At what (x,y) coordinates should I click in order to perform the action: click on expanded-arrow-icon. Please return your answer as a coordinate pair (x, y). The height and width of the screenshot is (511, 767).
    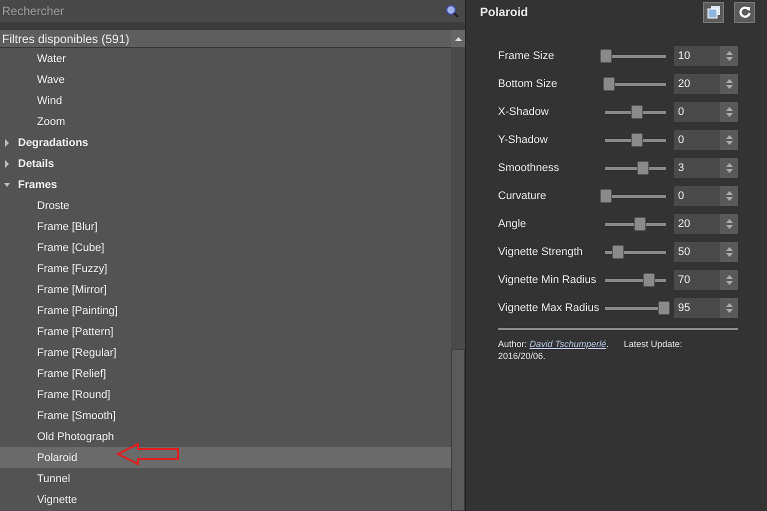
    Looking at the image, I should click on (7, 184).